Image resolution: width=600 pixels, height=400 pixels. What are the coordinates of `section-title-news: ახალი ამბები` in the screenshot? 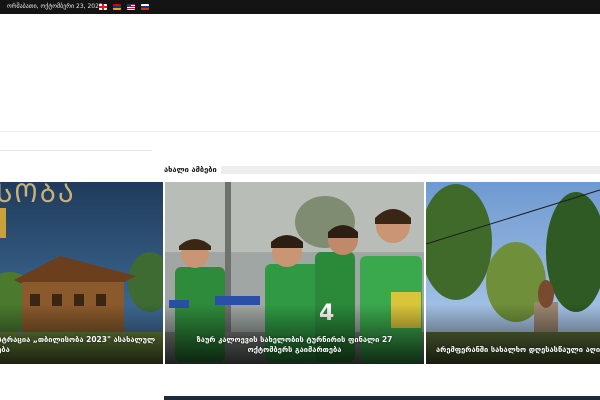 It's located at (190, 169).